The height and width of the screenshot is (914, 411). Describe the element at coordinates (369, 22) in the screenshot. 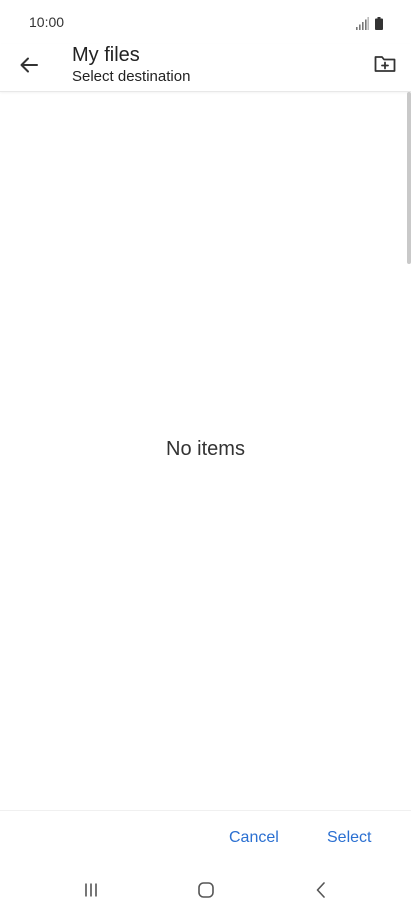

I see `status-icons` at that location.